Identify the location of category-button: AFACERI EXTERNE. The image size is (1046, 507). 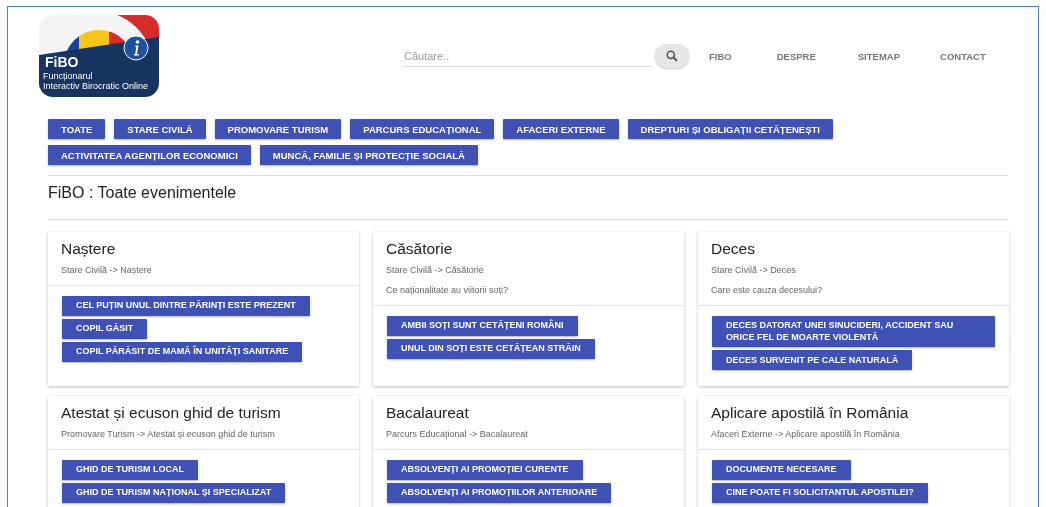
(561, 129).